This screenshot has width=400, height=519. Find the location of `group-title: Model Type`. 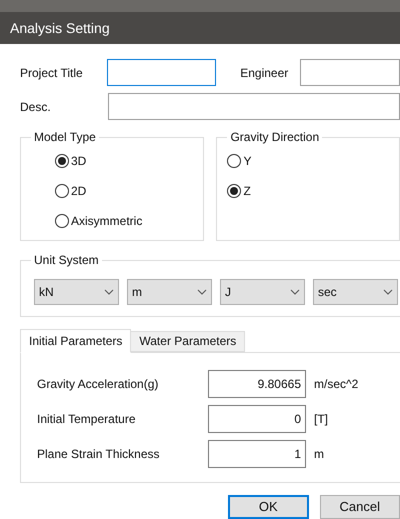

group-title: Model Type is located at coordinates (65, 137).